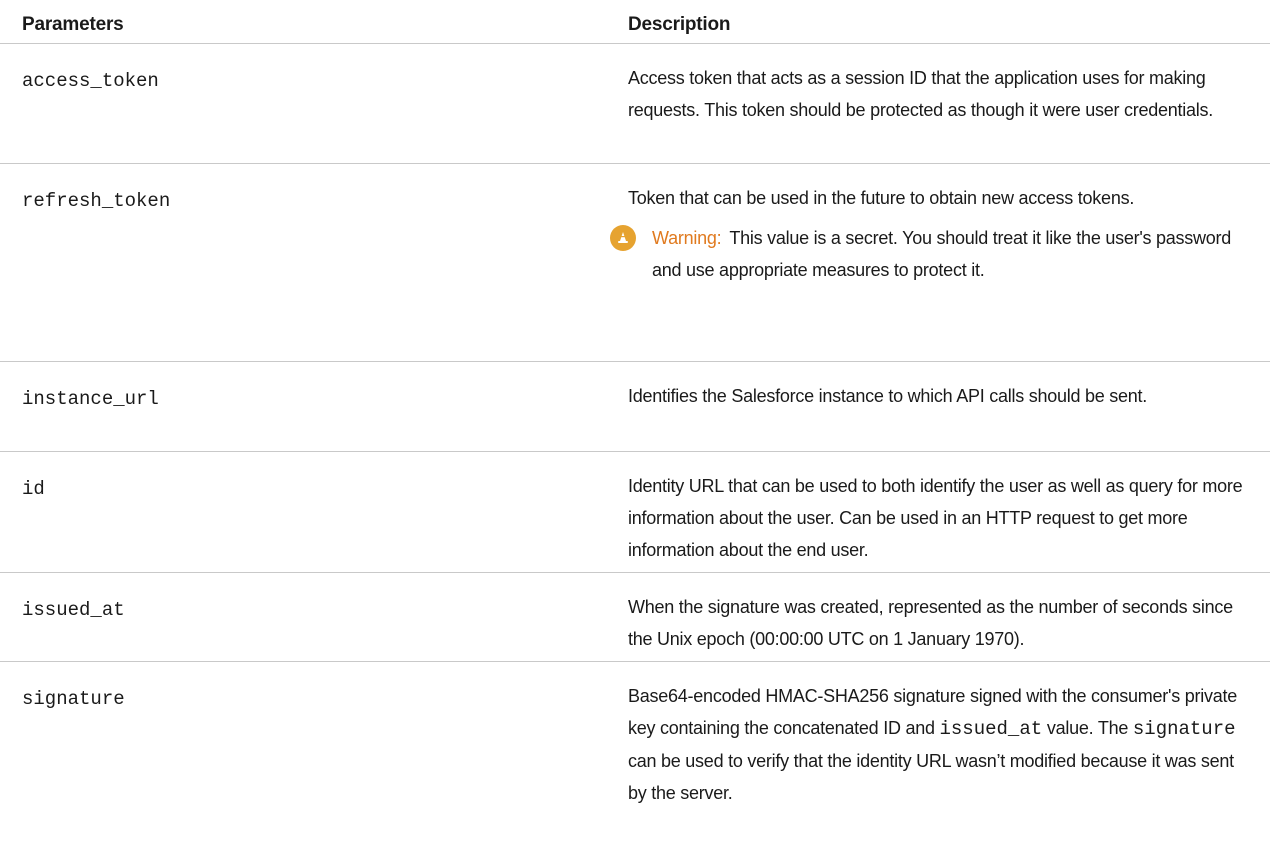 The image size is (1270, 851). I want to click on param-name: instance_url, so click(90, 399).